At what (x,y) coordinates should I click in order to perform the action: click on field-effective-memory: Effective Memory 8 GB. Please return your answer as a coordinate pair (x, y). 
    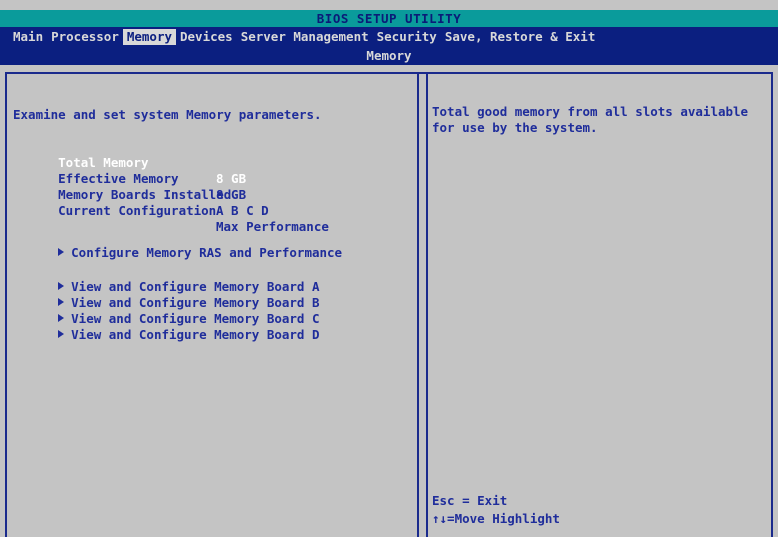
    Looking at the image, I should click on (213, 178).